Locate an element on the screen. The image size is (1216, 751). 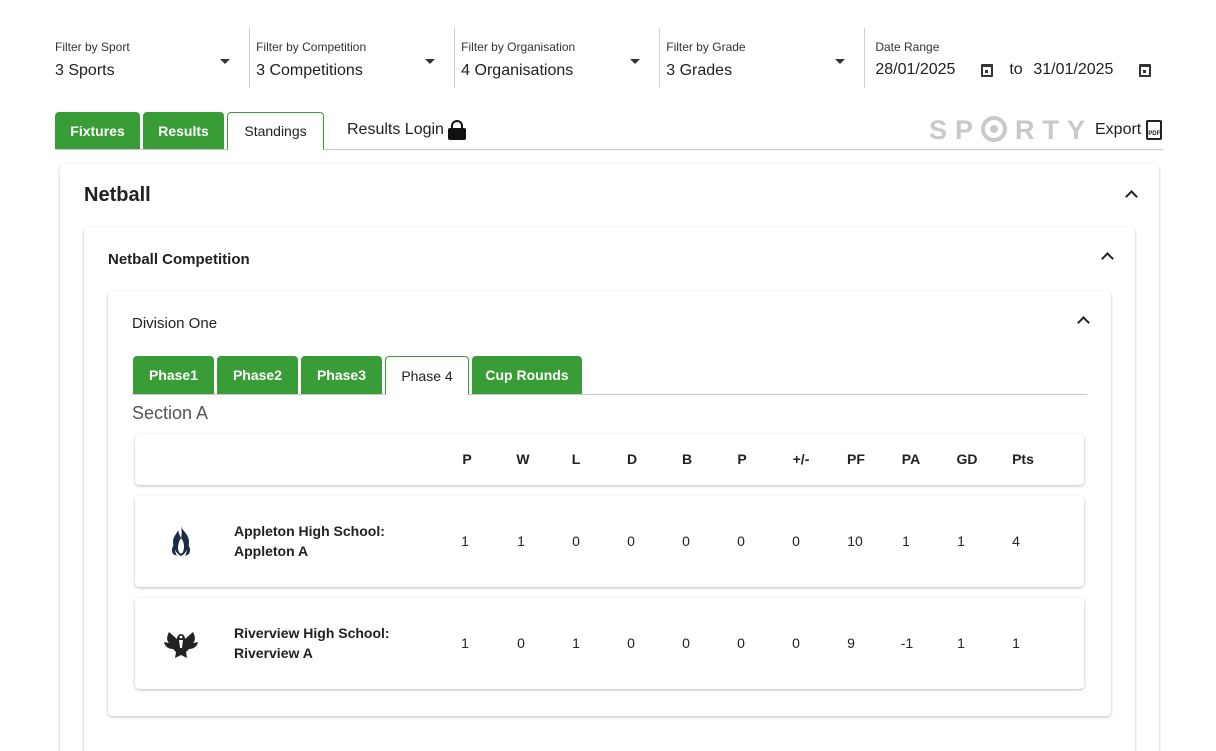
competition-title: Netball Competition is located at coordinates (179, 259).